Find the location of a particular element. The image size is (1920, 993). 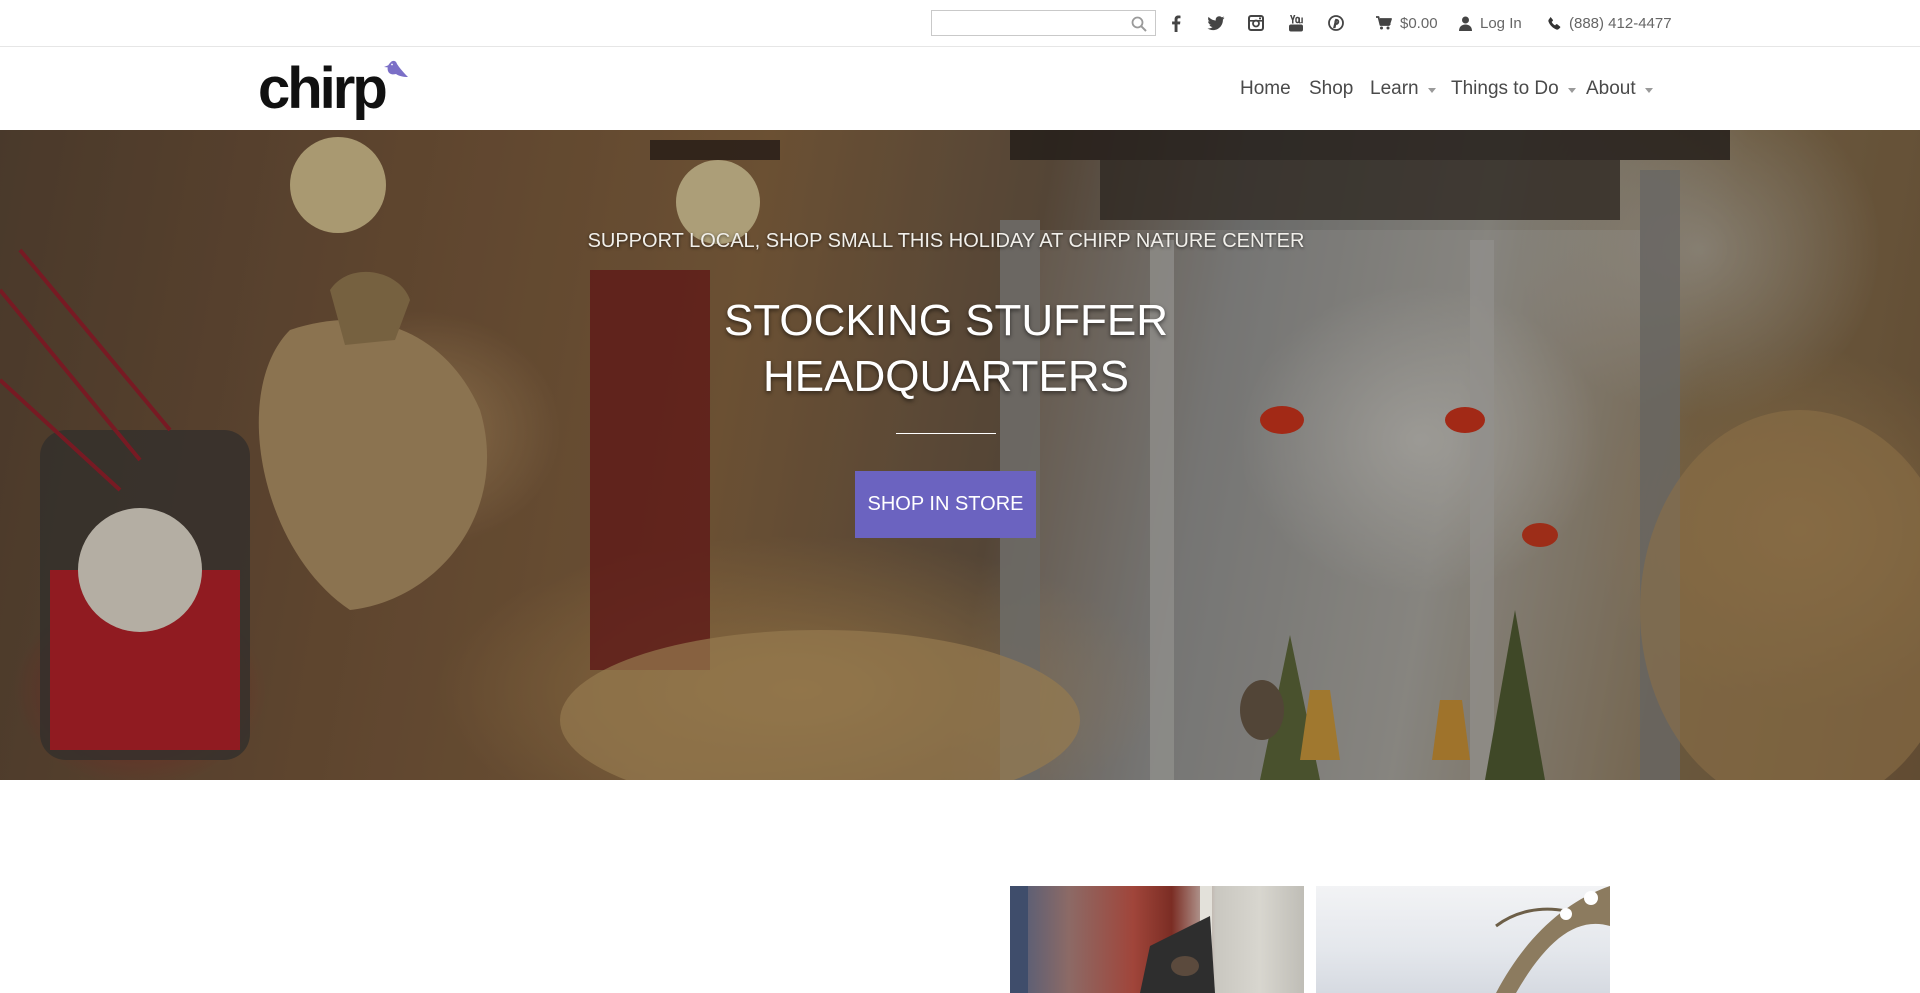

nav-home: Home is located at coordinates (1265, 89).